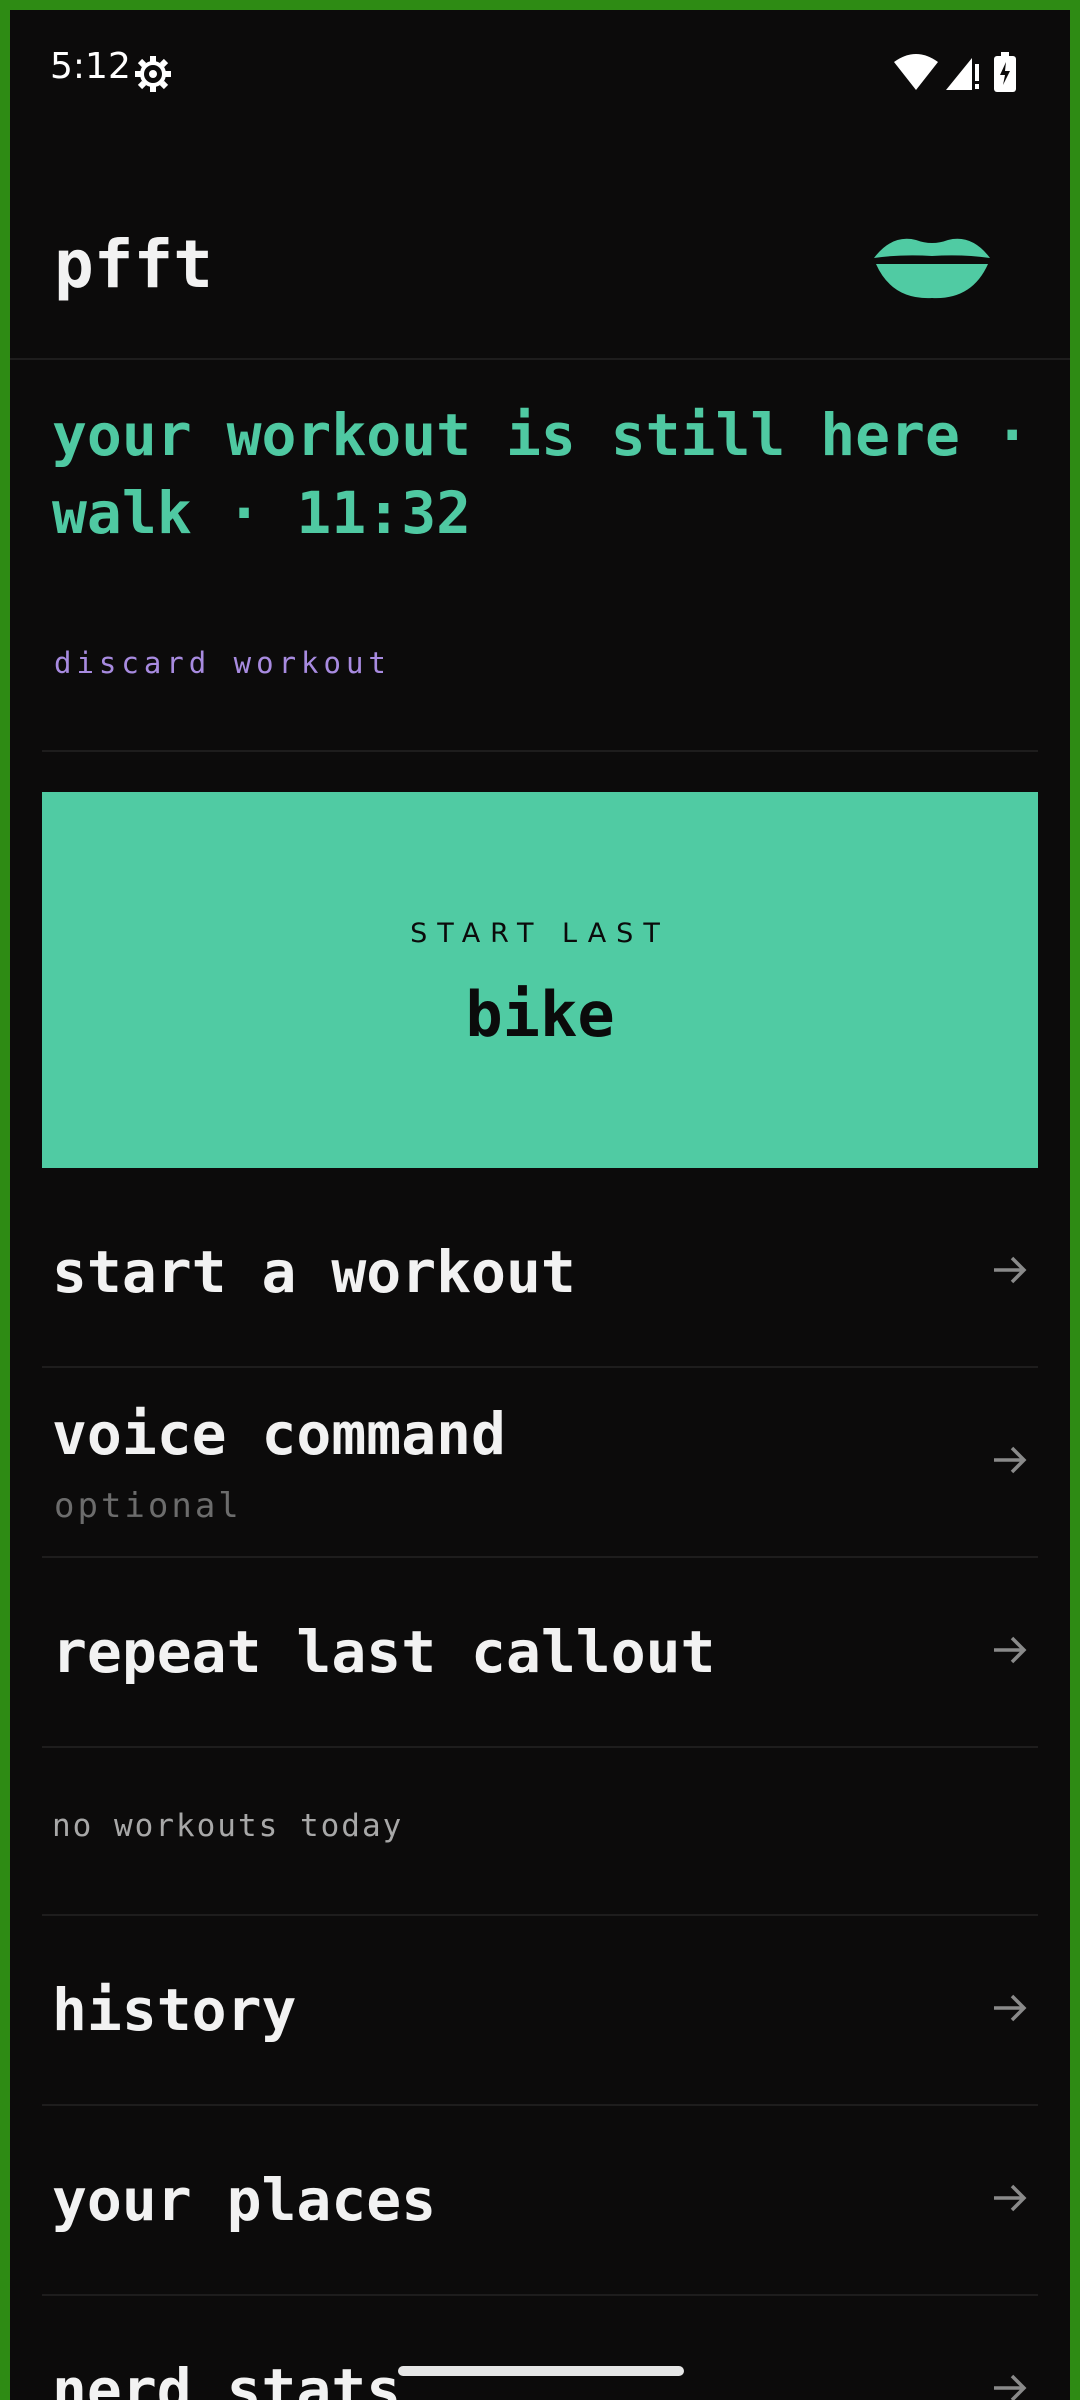 The image size is (1080, 2400). What do you see at coordinates (540, 1833) in the screenshot?
I see `today-summary: no workouts today` at bounding box center [540, 1833].